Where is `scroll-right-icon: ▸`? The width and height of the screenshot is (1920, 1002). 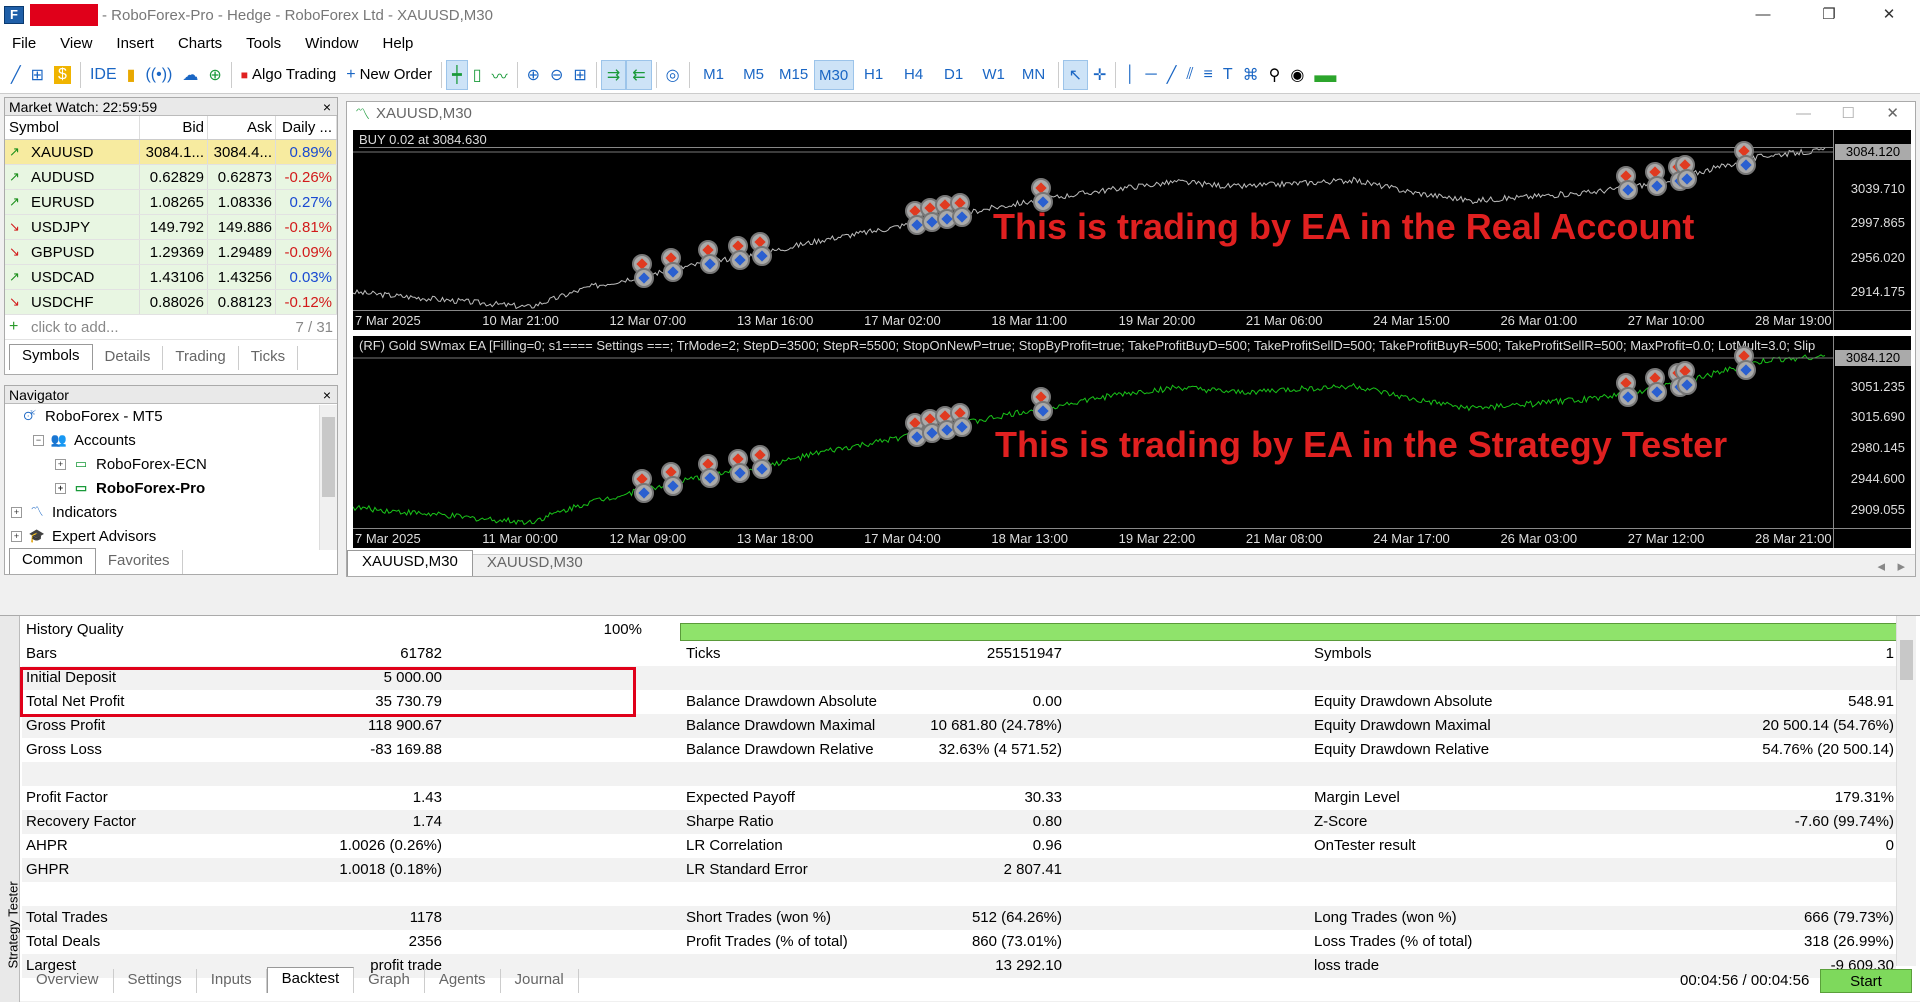 scroll-right-icon: ▸ is located at coordinates (1901, 566).